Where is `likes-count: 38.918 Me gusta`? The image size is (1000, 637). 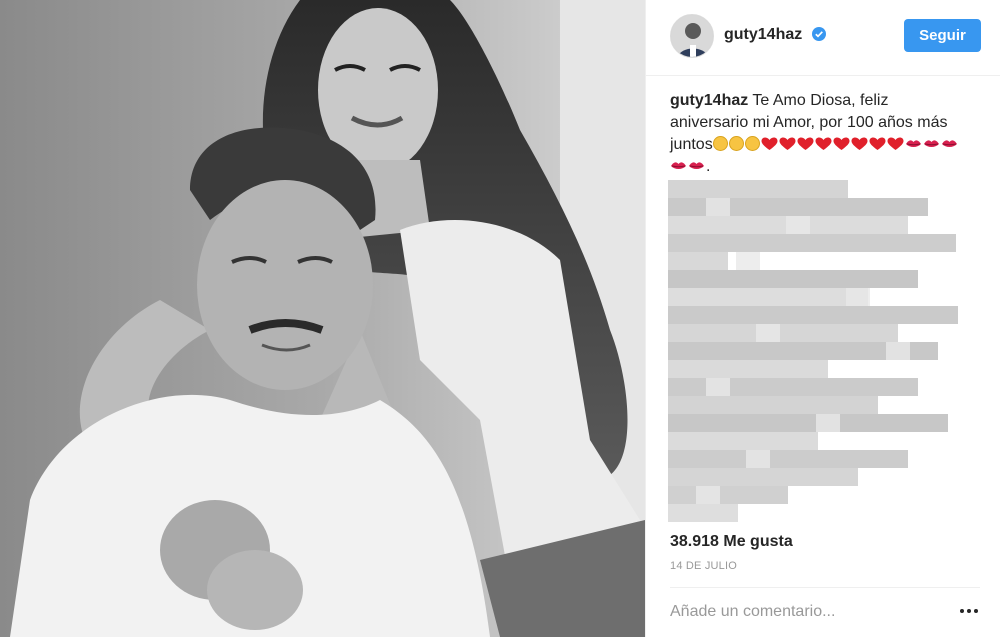
likes-count: 38.918 Me gusta is located at coordinates (731, 542).